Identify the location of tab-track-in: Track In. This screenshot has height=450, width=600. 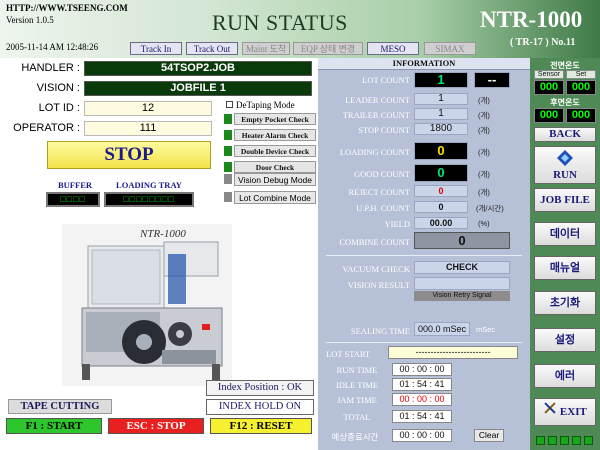
(156, 48).